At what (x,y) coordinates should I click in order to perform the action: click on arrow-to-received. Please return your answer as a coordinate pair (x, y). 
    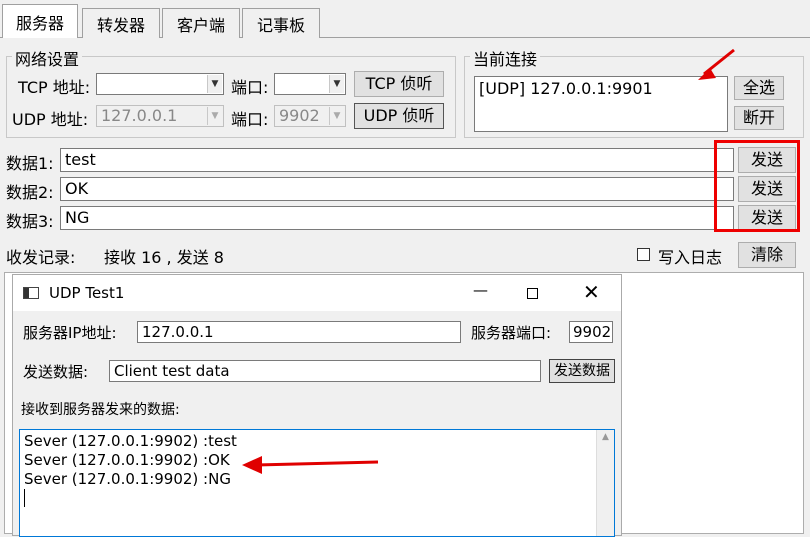
    Looking at the image, I should click on (310, 465).